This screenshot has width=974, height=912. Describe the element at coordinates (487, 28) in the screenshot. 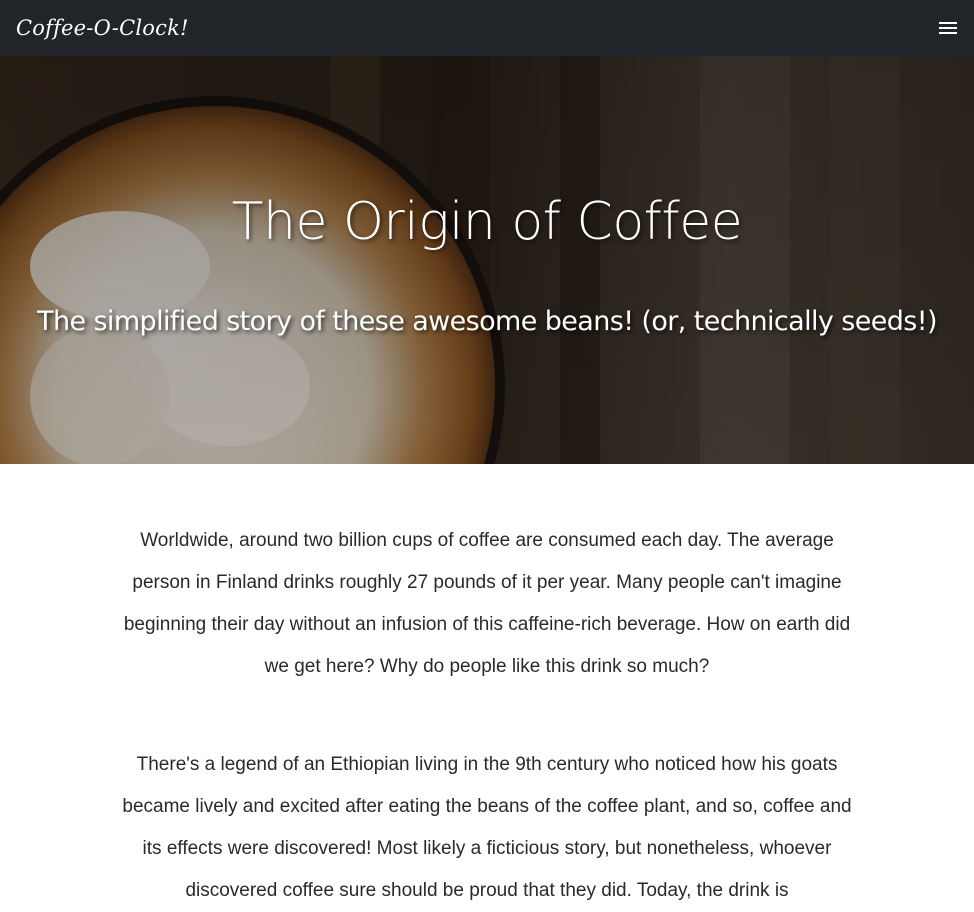

I see `navbar: Coffee-O-Clock!` at that location.